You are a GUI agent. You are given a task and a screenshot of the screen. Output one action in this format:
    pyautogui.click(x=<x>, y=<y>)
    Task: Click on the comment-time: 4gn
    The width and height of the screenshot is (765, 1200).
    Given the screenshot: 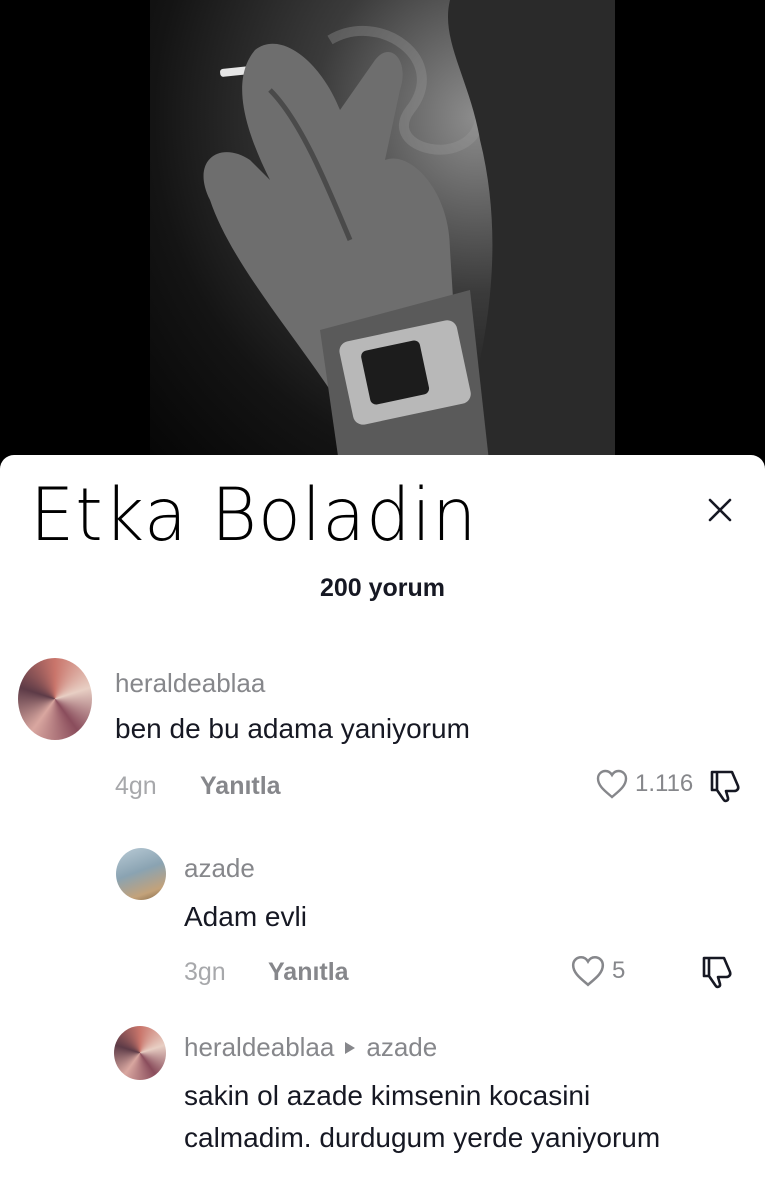 What is the action you would take?
    pyautogui.click(x=136, y=786)
    